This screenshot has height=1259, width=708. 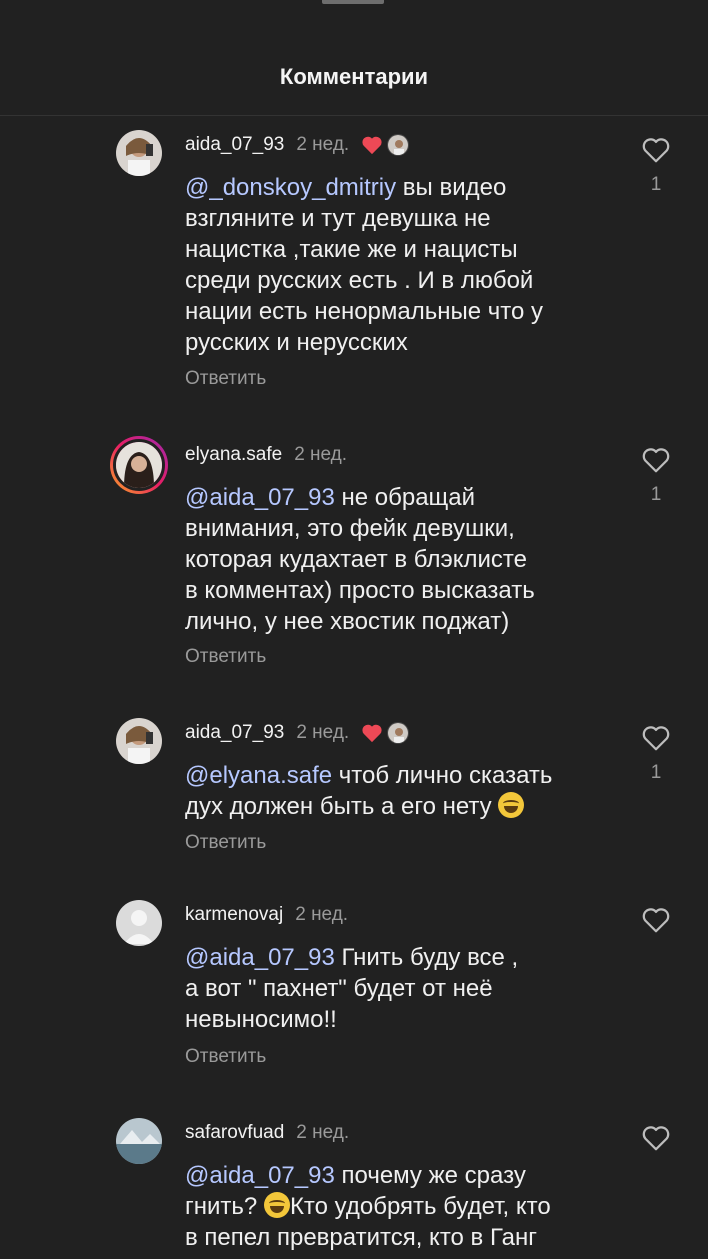 I want to click on comment-meta: elyana.safe 2 нед., so click(x=266, y=455).